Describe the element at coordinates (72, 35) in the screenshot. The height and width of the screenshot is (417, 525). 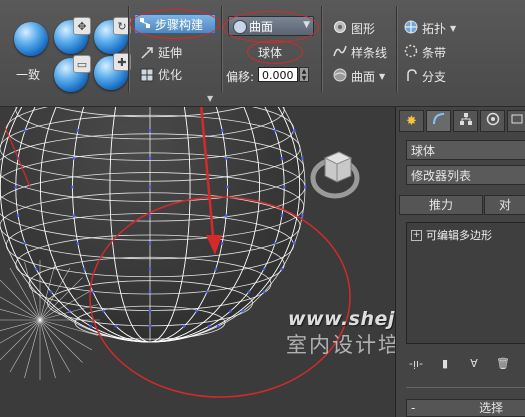
I see `sphere-move-tool-icon: ✥` at that location.